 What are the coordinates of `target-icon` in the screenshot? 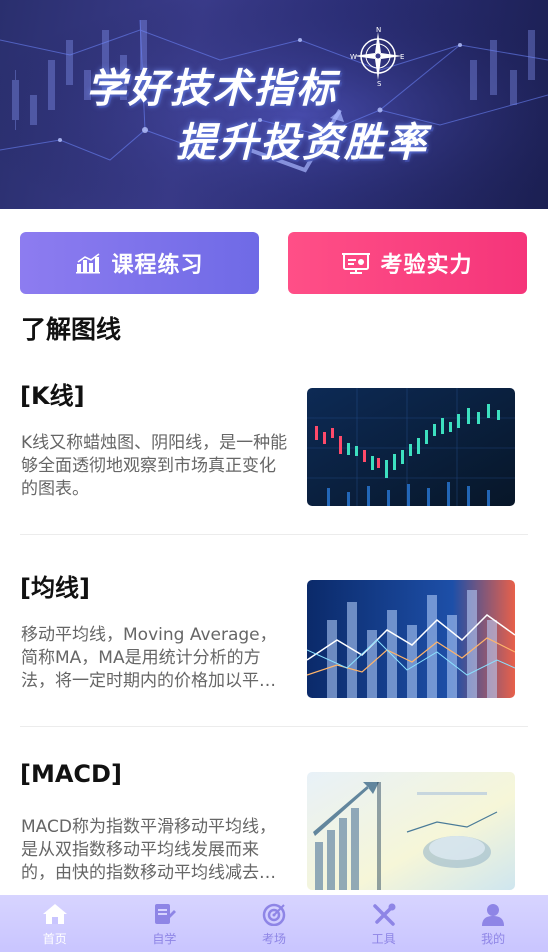 It's located at (274, 914).